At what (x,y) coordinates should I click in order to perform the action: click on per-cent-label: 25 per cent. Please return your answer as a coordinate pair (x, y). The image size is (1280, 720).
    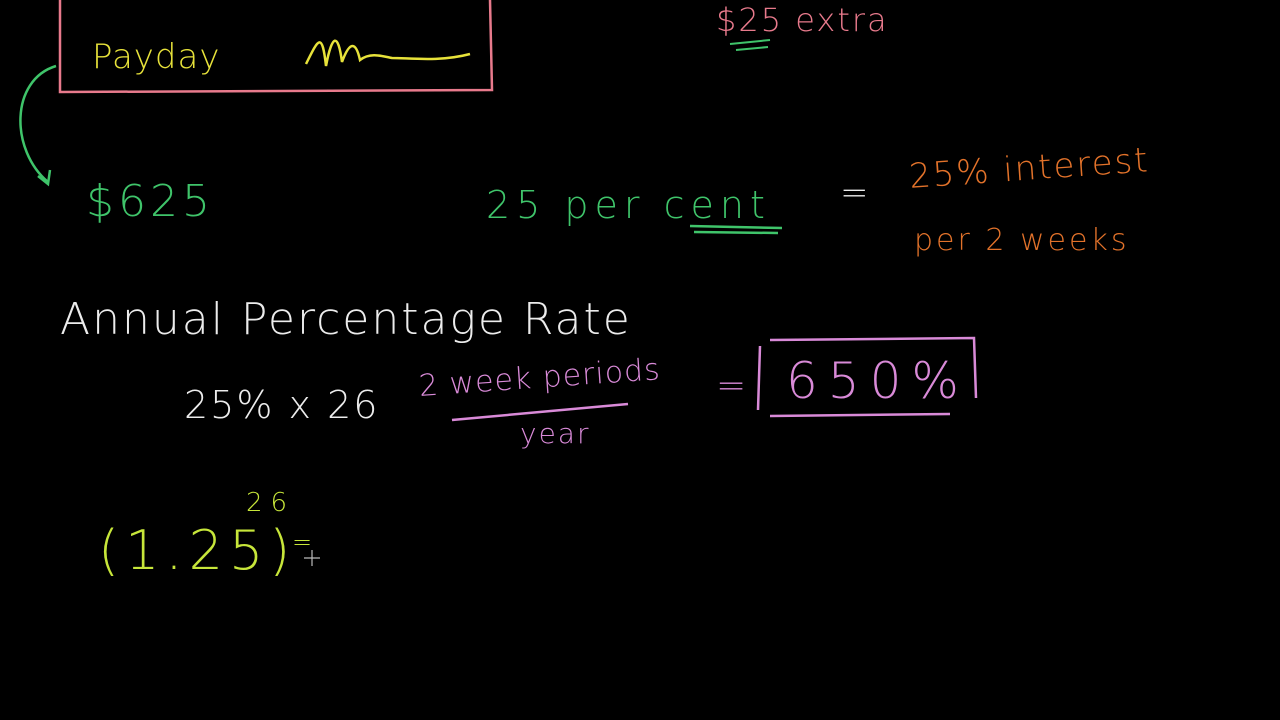
    Looking at the image, I should click on (628, 205).